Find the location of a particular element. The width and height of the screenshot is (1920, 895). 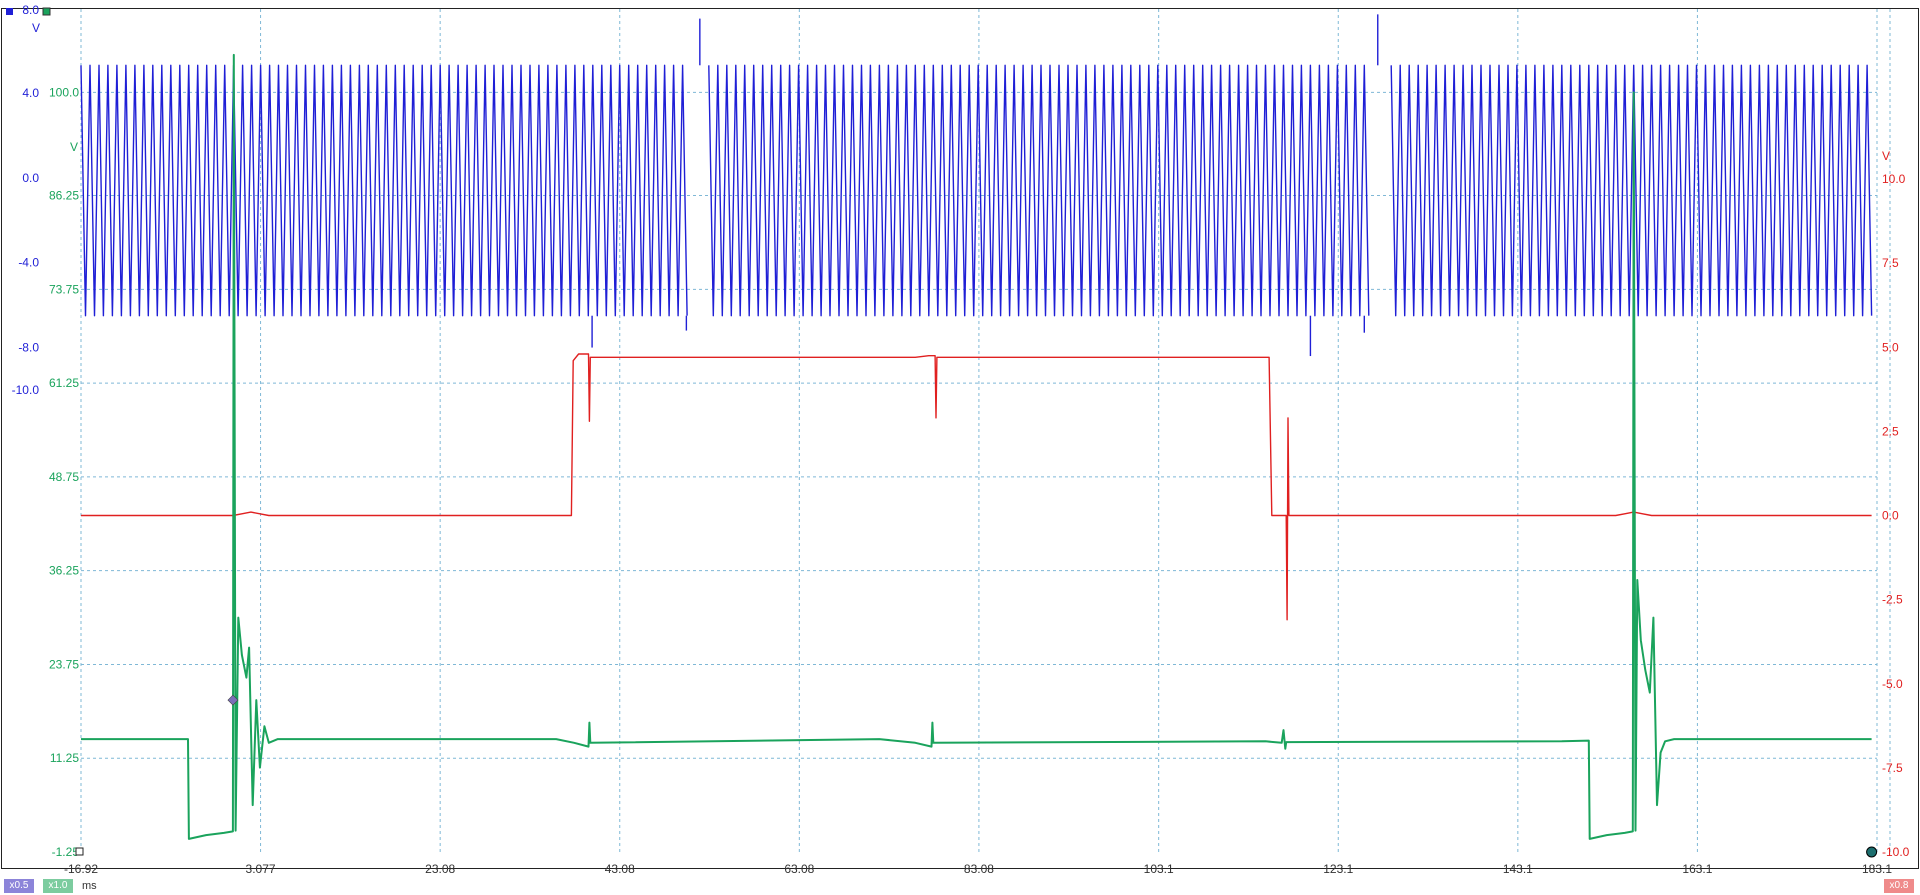

blue-tick-label: 8.0 is located at coordinates (30, 10).